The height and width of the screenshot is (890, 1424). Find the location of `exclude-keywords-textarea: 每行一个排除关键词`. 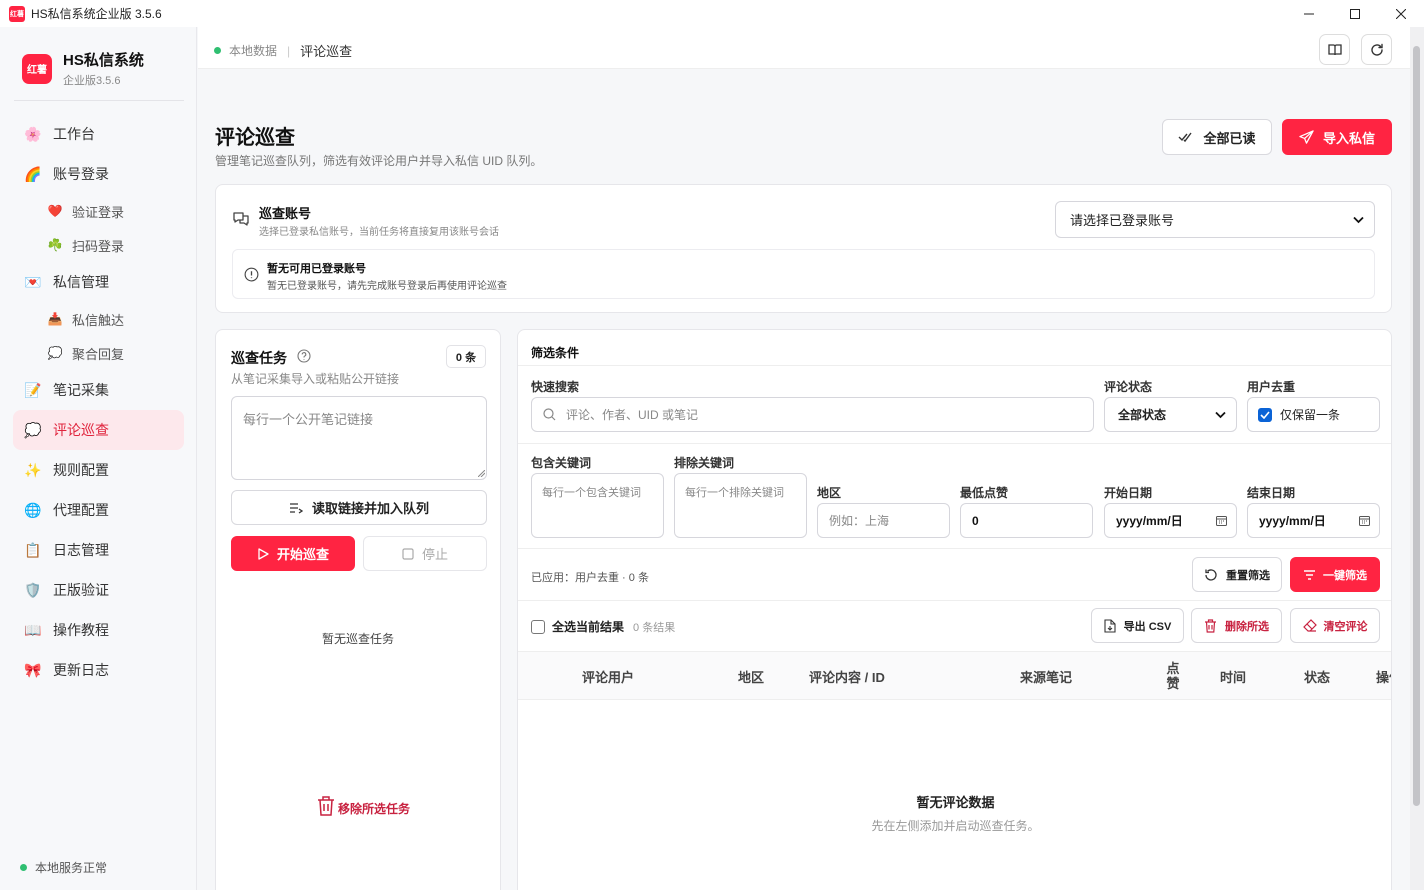

exclude-keywords-textarea: 每行一个排除关键词 is located at coordinates (740, 505).